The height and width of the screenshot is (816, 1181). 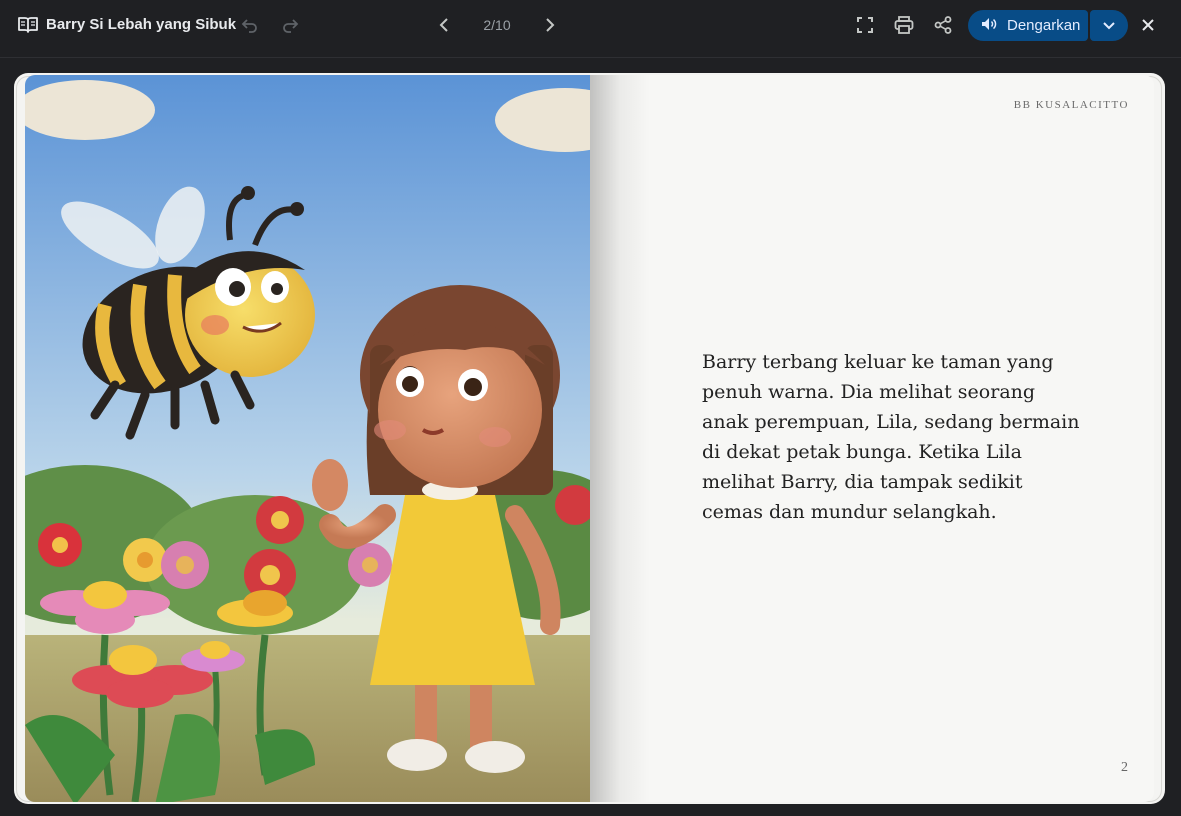 I want to click on page-indicator: 2/10, so click(x=497, y=25).